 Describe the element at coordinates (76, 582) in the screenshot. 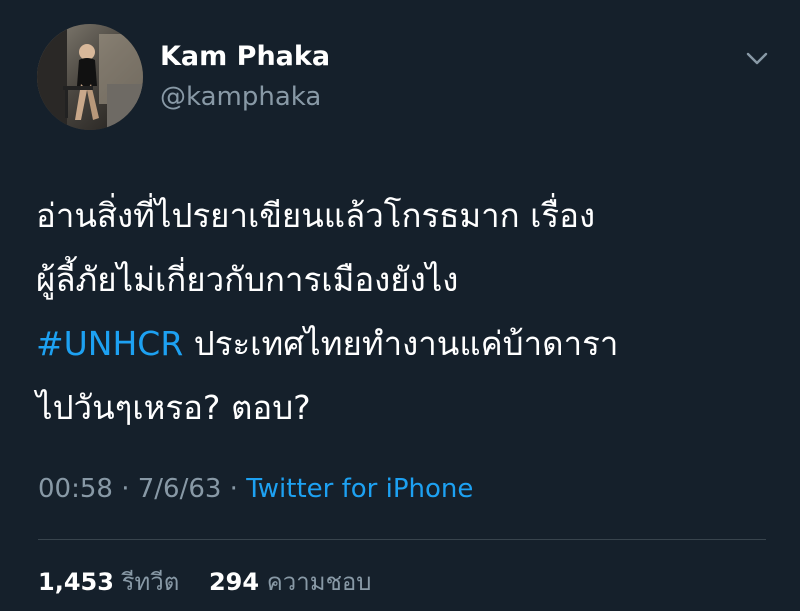

I see `retweets-count: 1,453` at that location.